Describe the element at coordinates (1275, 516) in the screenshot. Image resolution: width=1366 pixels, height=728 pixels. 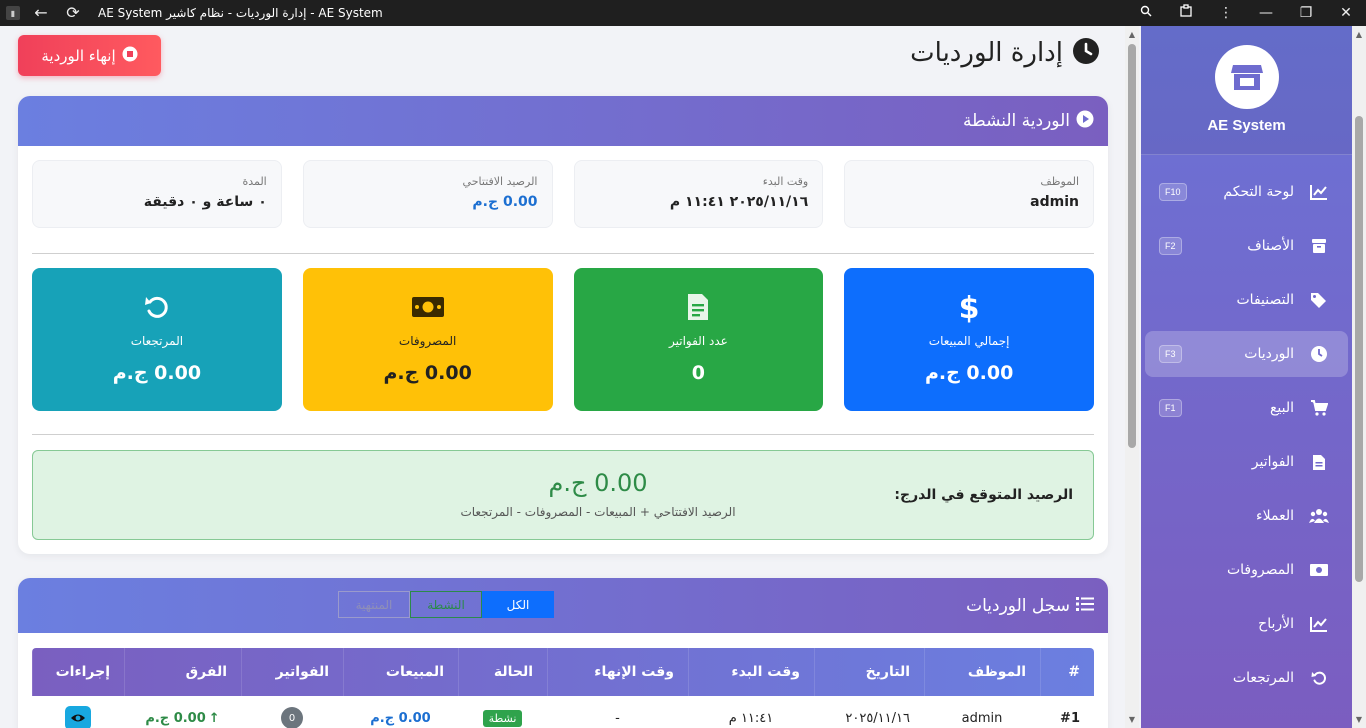
I see `sidebar-item-label: العملاء` at that location.